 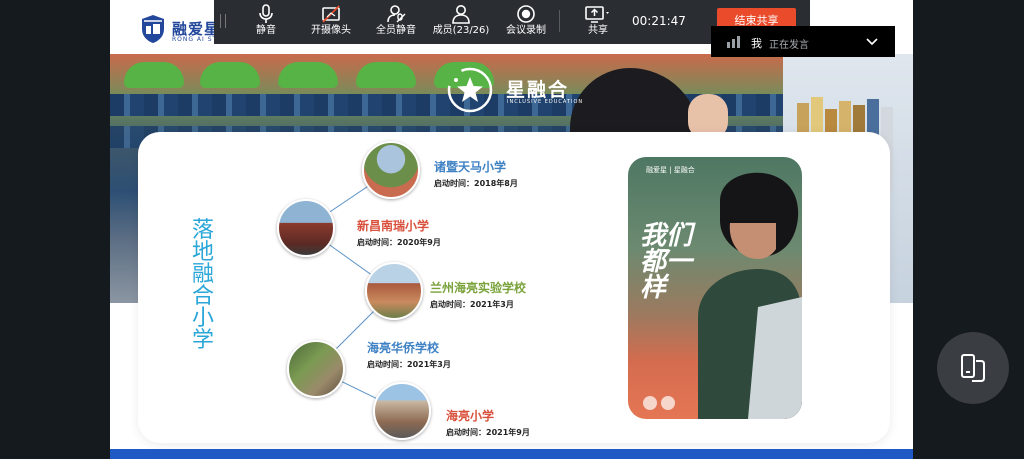 What do you see at coordinates (756, 43) in the screenshot?
I see `speaker-name: 我` at bounding box center [756, 43].